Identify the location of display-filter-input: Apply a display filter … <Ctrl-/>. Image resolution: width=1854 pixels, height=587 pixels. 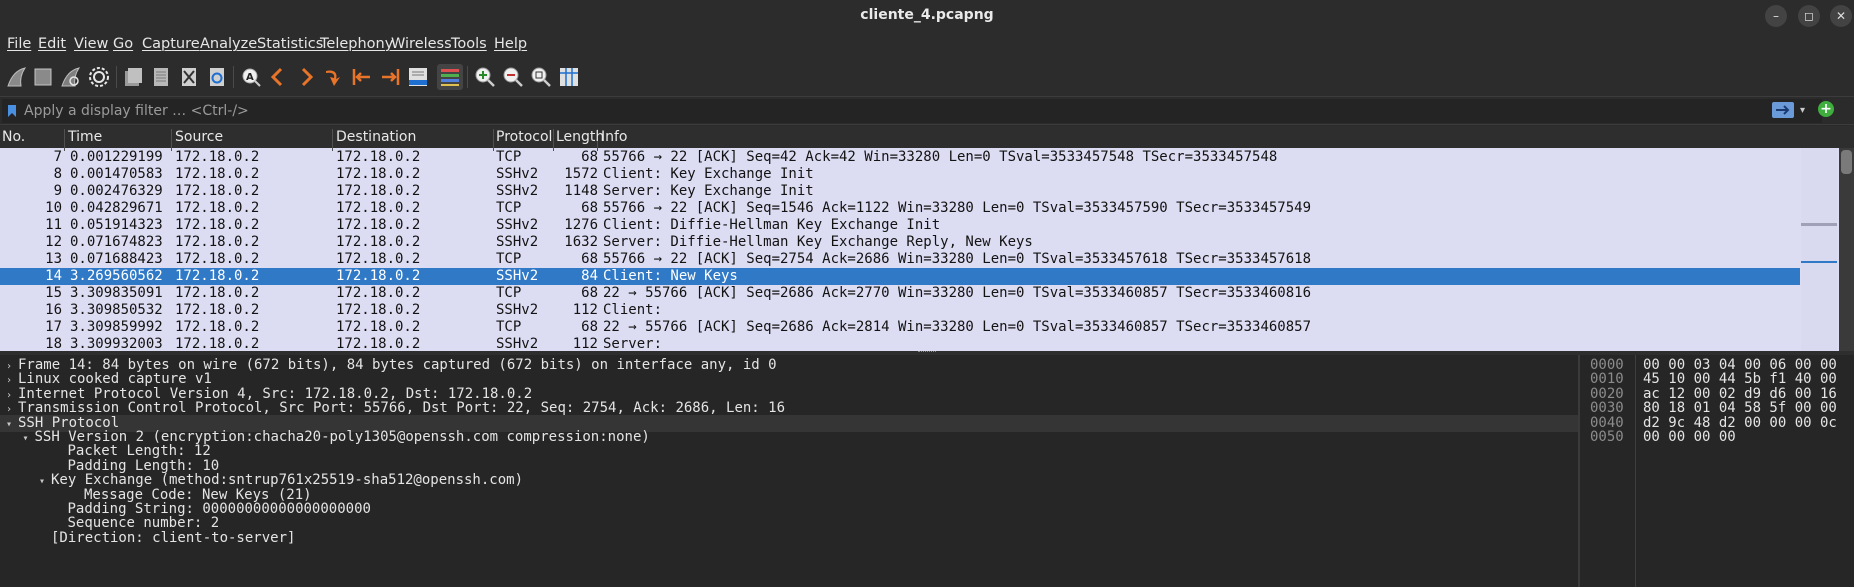
(912, 111).